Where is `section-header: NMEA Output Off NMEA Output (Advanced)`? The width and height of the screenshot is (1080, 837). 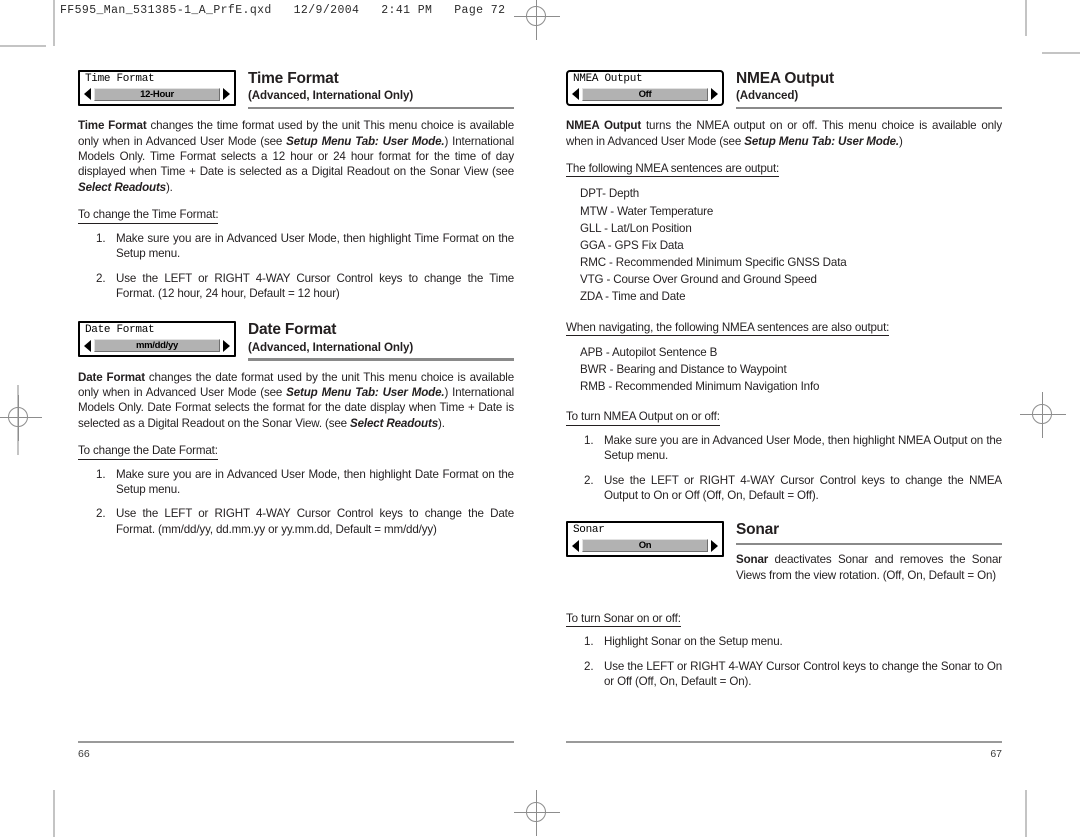
section-header: NMEA Output Off NMEA Output (Advanced) is located at coordinates (784, 90).